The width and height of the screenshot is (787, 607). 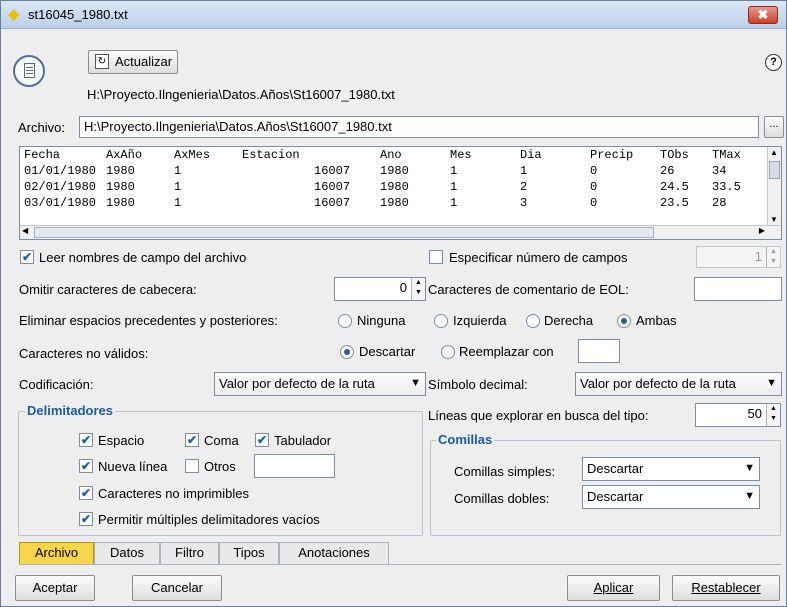 I want to click on discard-label: Descartar, so click(x=387, y=351).